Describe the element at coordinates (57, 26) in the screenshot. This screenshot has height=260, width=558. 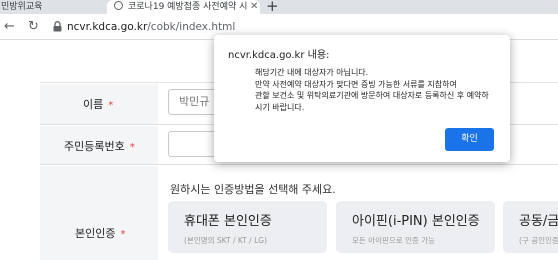
I see `lock-icon` at that location.